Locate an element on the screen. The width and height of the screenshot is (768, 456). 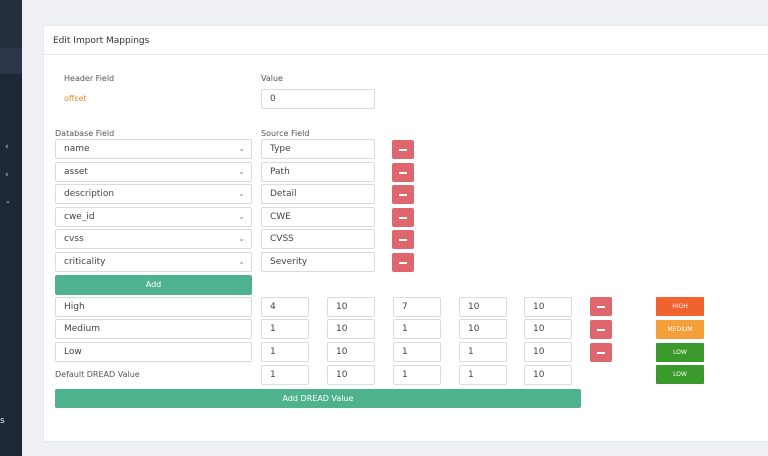
select-value: criticality is located at coordinates (85, 262).